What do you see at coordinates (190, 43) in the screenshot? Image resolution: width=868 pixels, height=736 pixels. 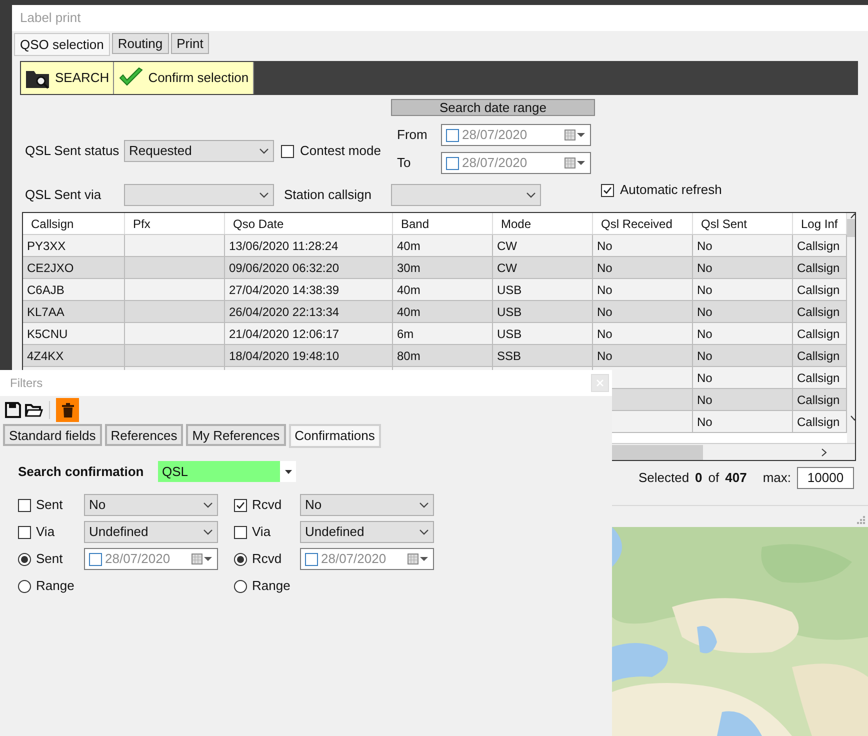 I see `tab: Print` at bounding box center [190, 43].